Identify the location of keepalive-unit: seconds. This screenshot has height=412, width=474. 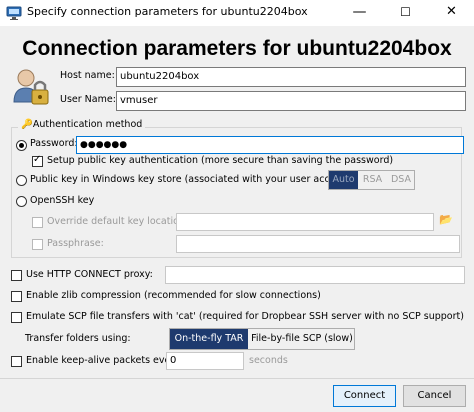
(268, 360).